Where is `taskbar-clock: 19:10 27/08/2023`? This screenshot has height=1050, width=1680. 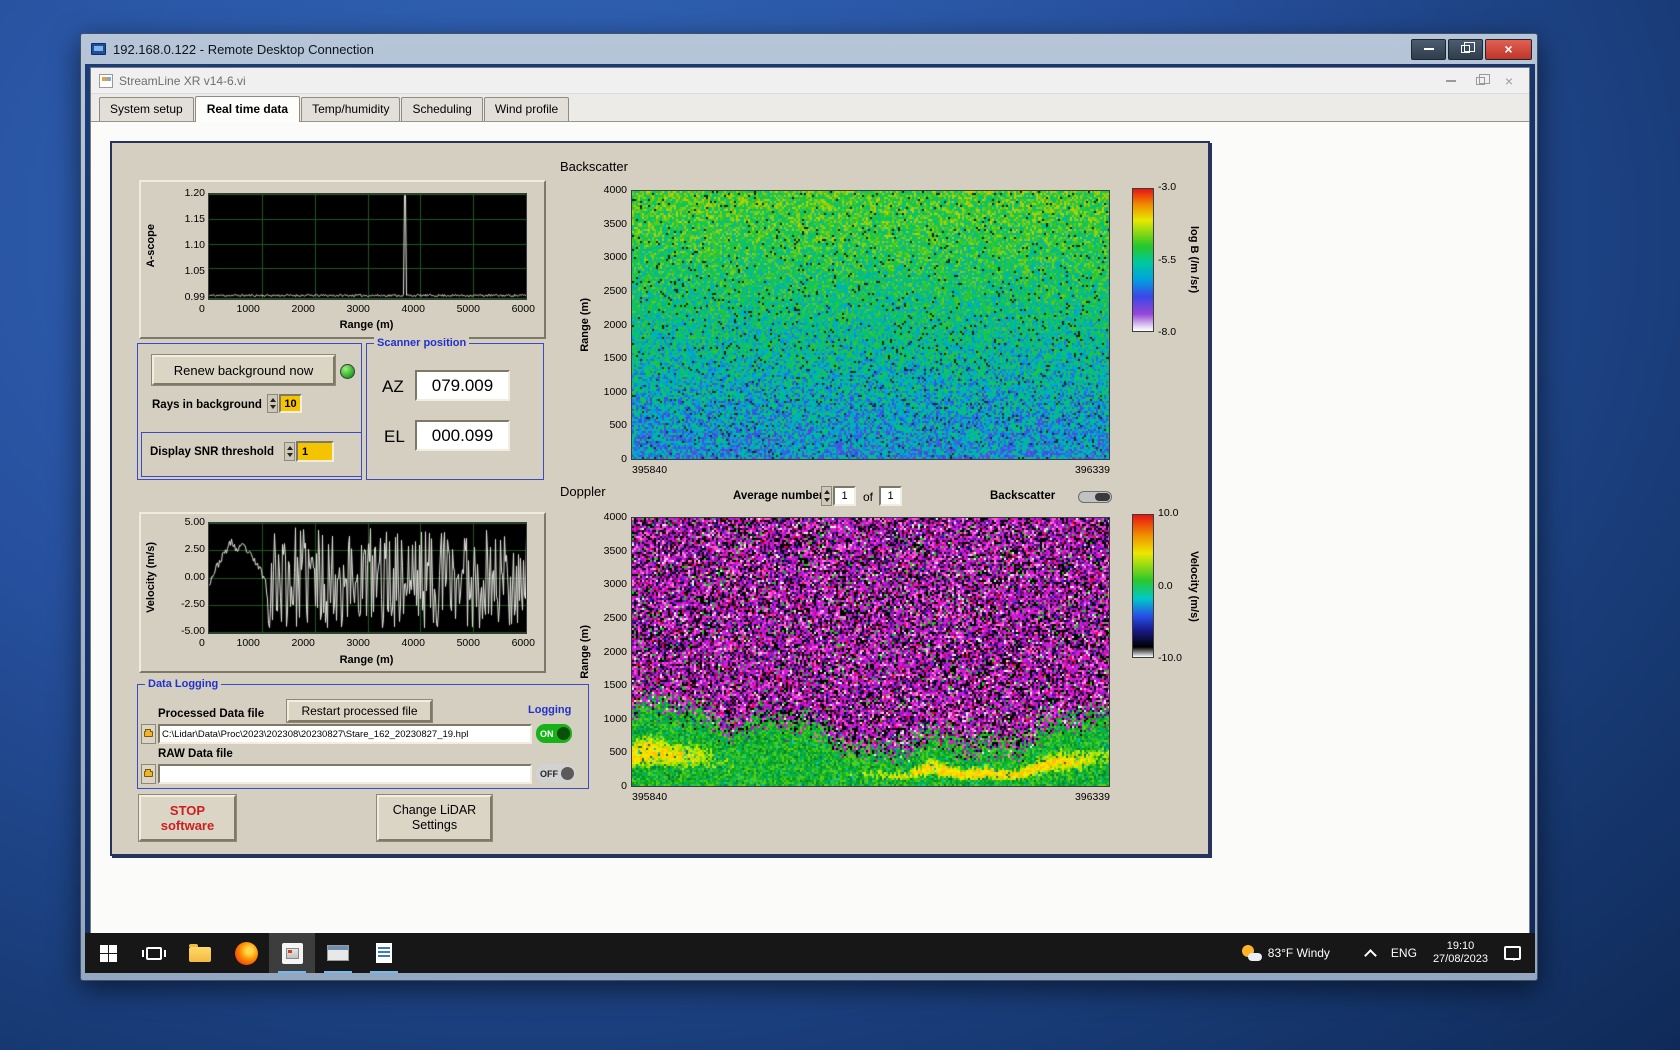
taskbar-clock: 19:10 27/08/2023 is located at coordinates (1460, 953).